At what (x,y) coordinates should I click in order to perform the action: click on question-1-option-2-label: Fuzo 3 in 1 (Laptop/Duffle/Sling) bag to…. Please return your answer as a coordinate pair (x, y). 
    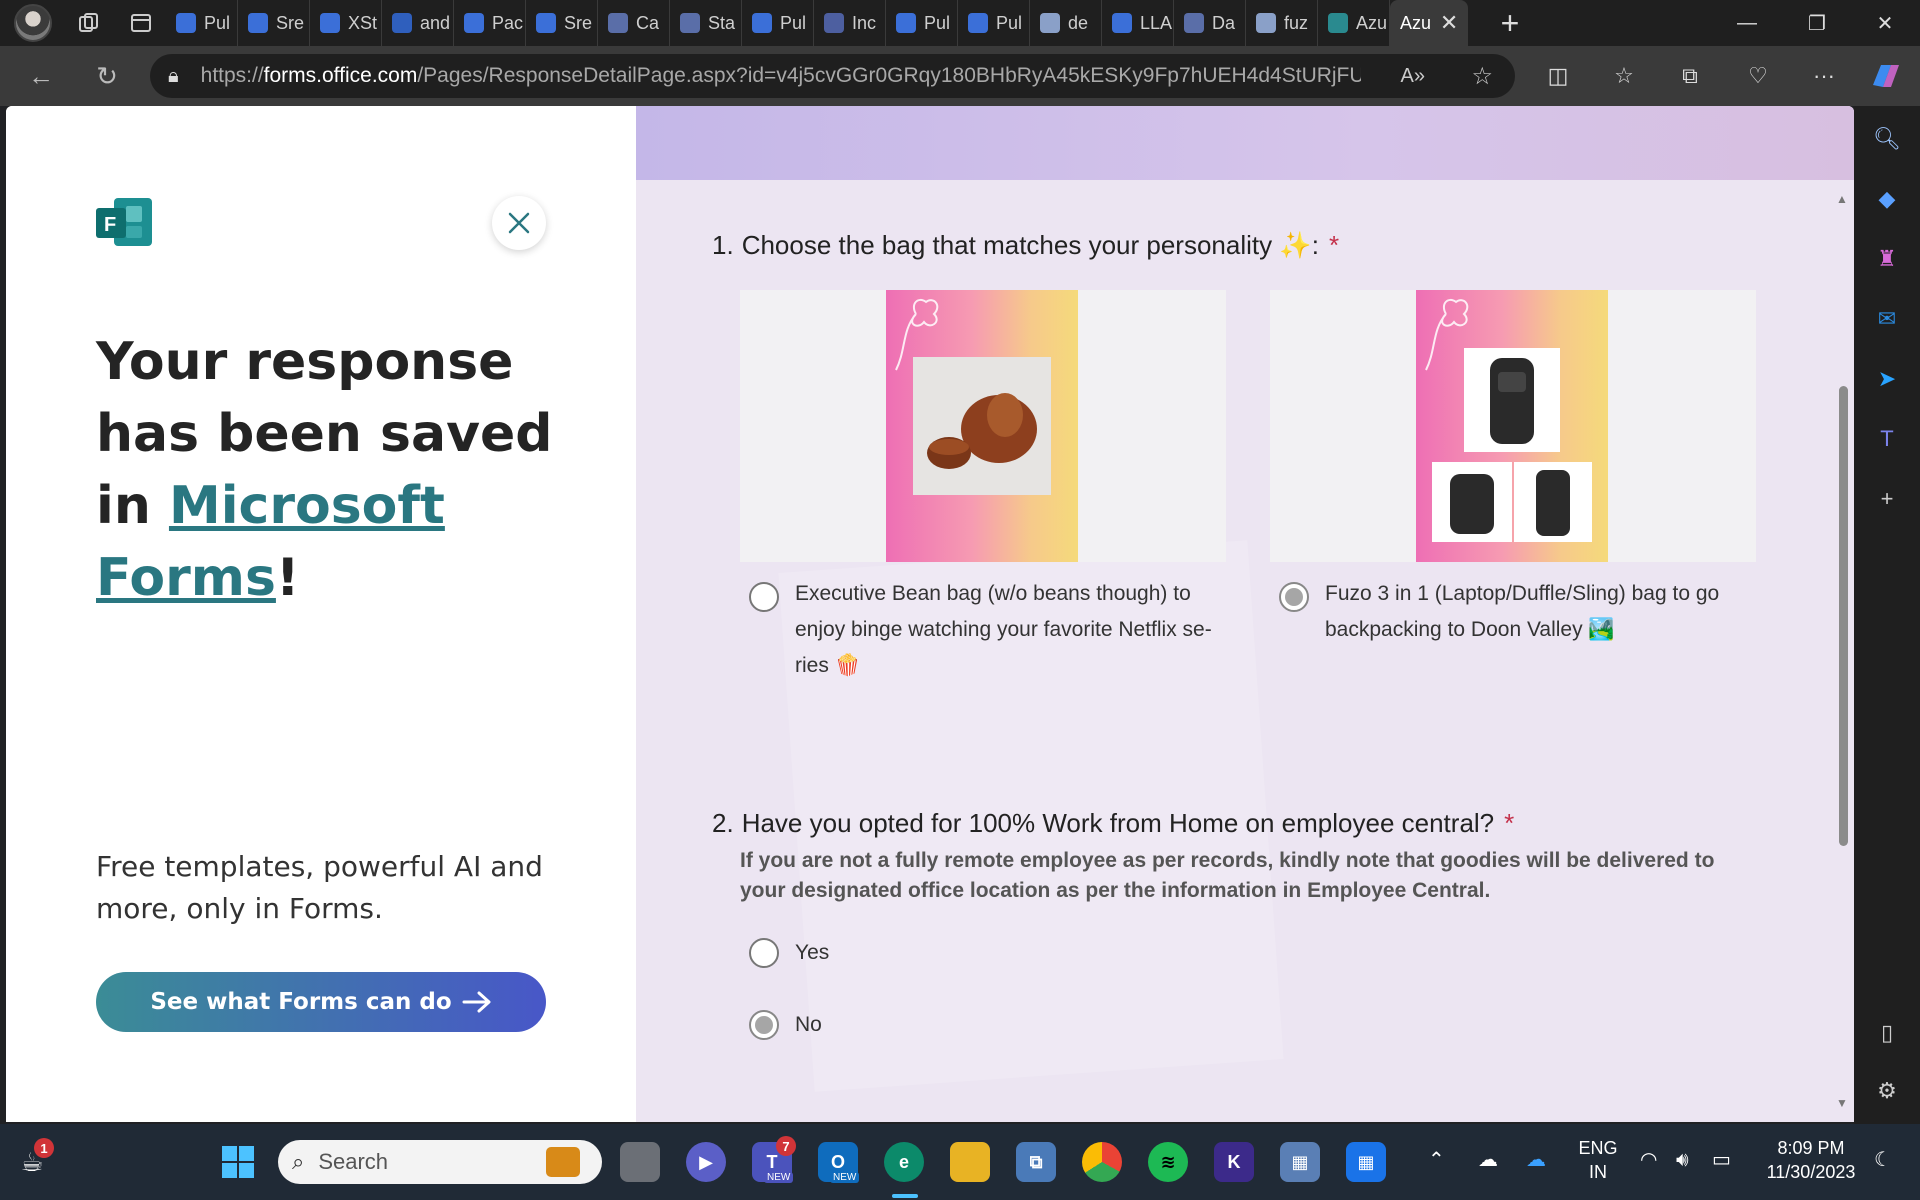
    Looking at the image, I should click on (1540, 612).